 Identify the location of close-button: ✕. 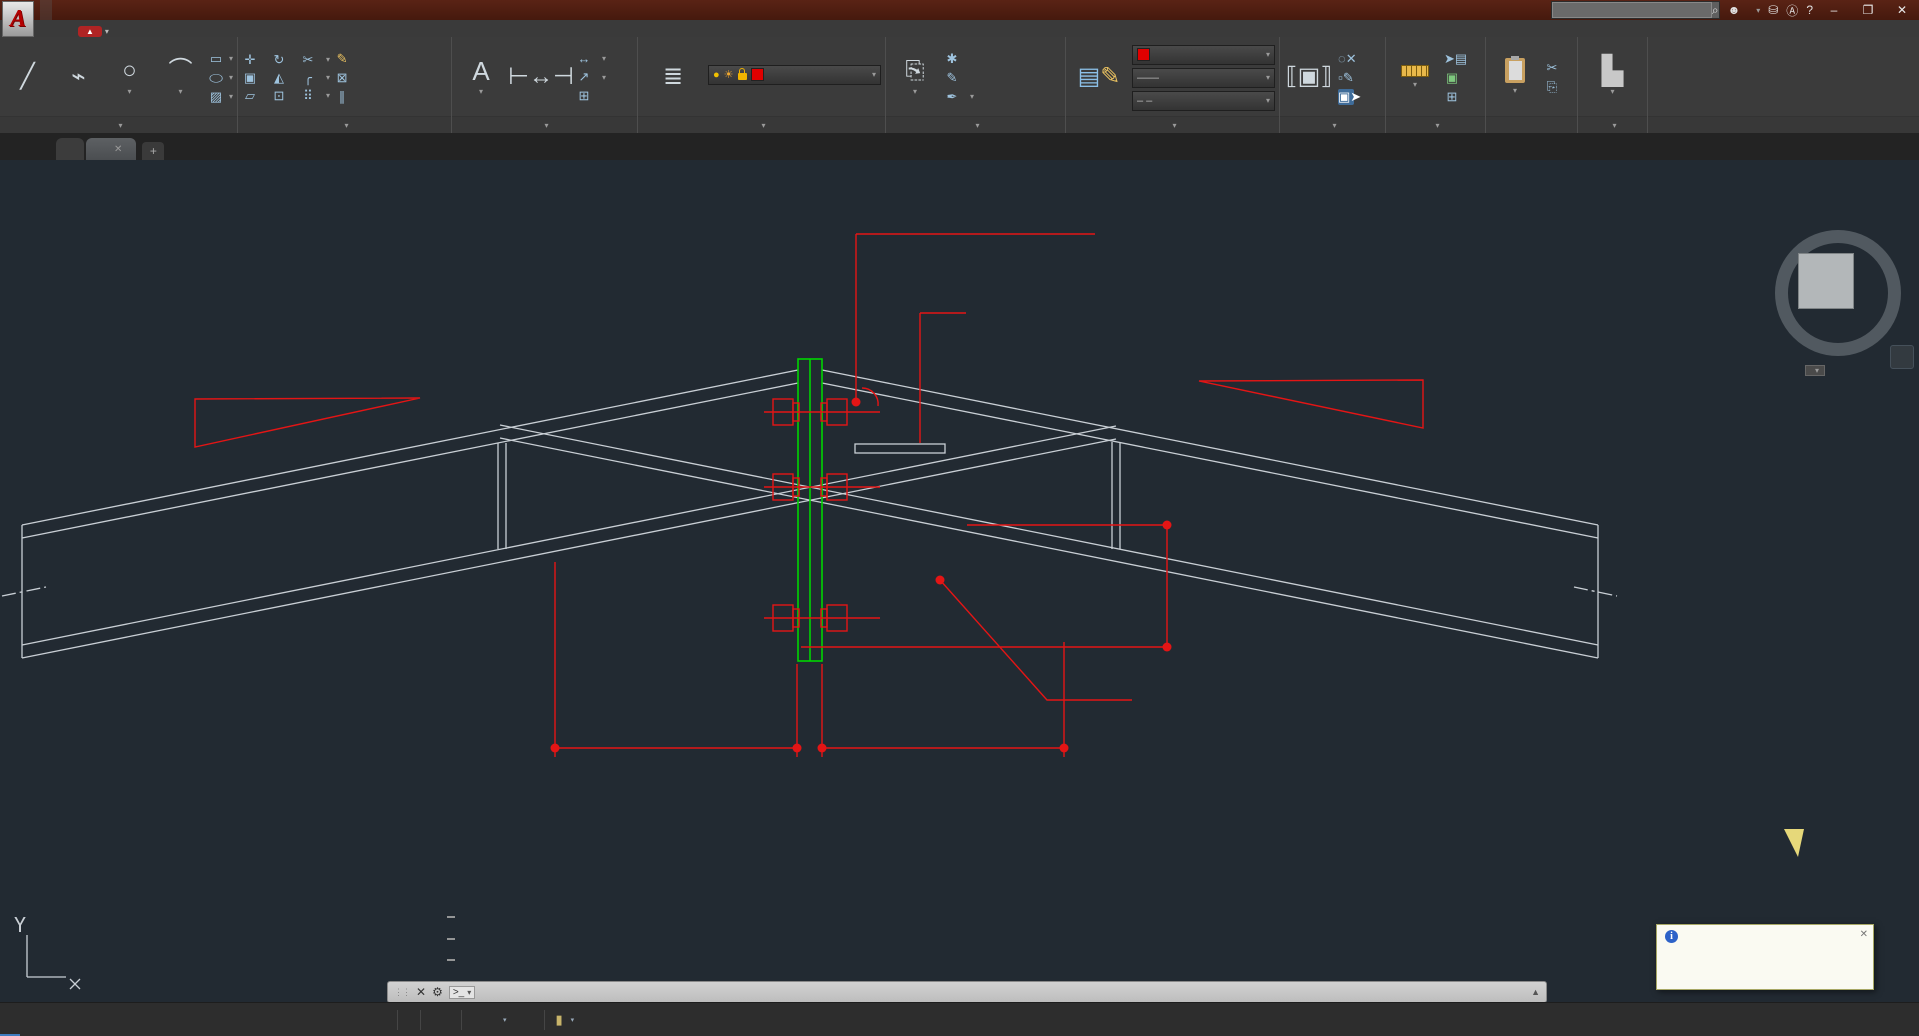
(1902, 10).